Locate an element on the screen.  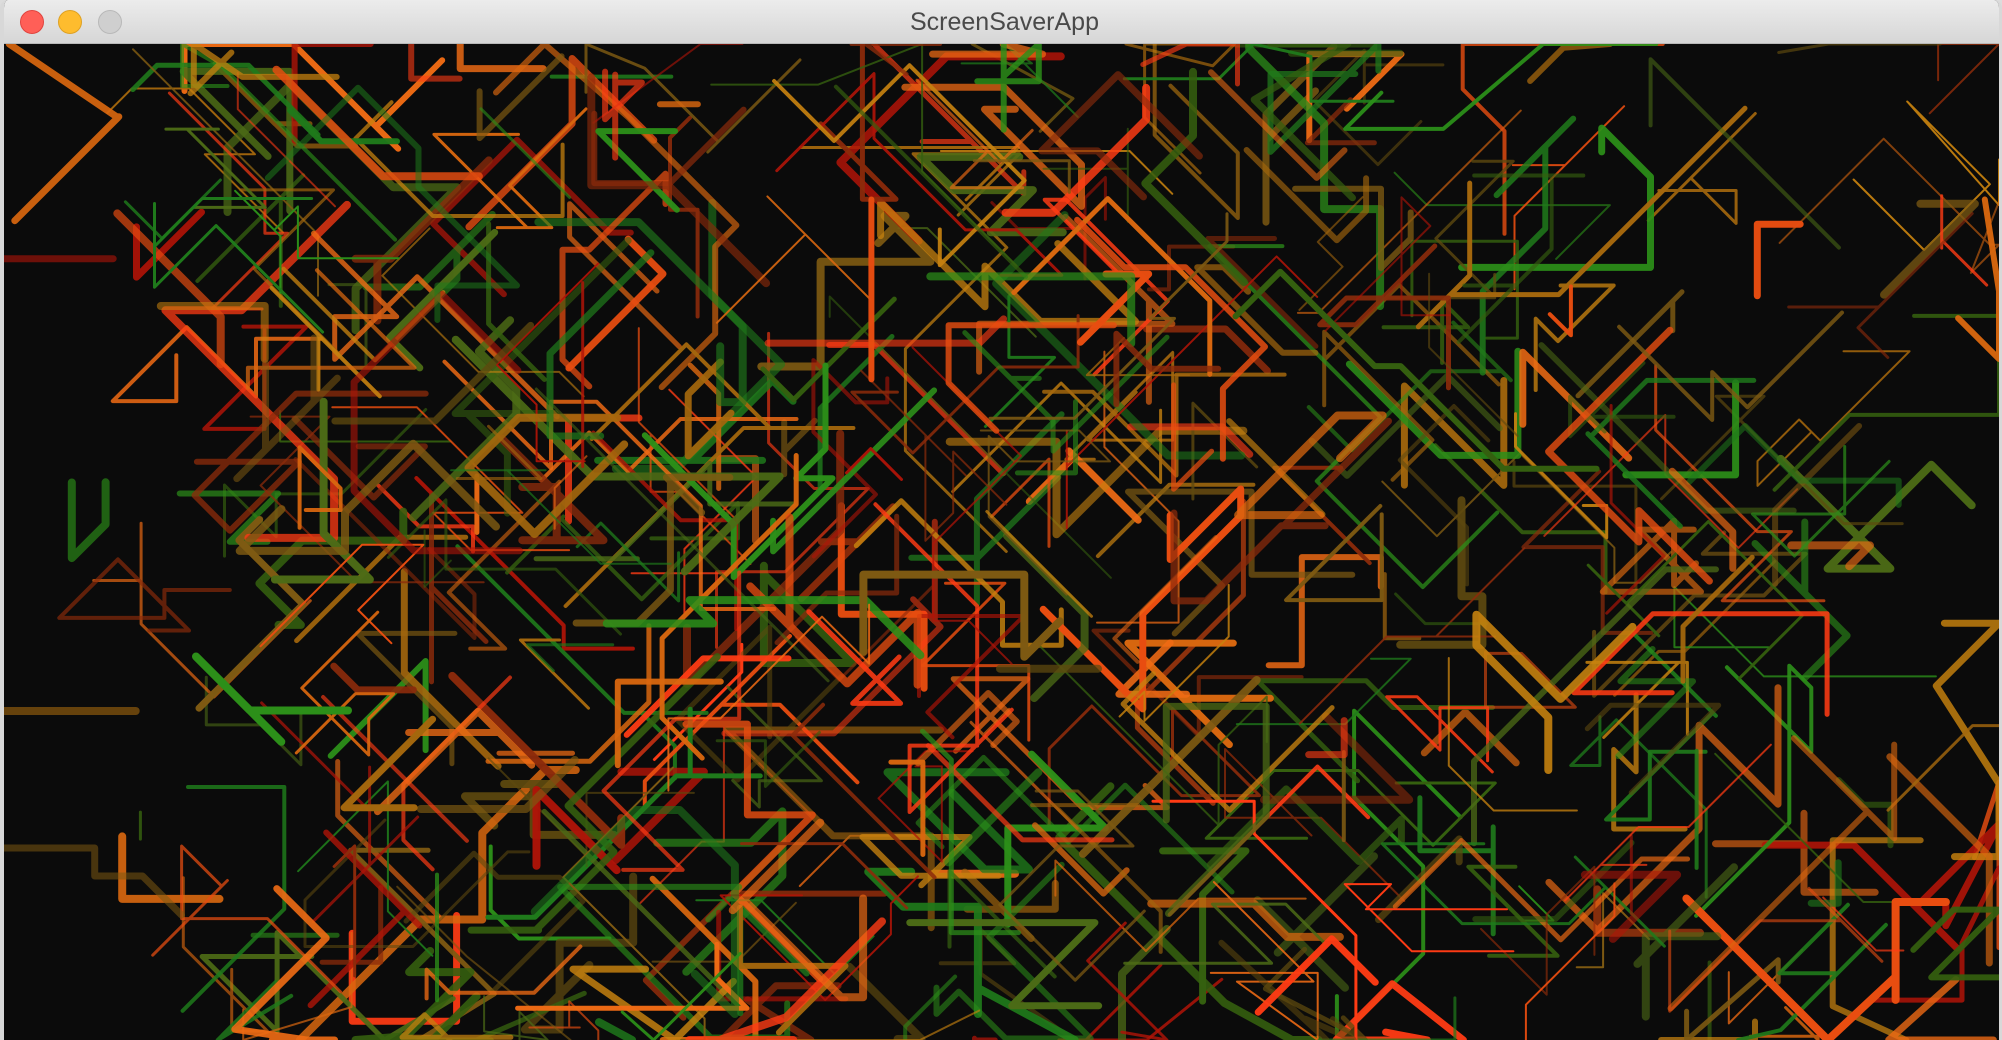
window-title: ScreenSaverApp is located at coordinates (1004, 22).